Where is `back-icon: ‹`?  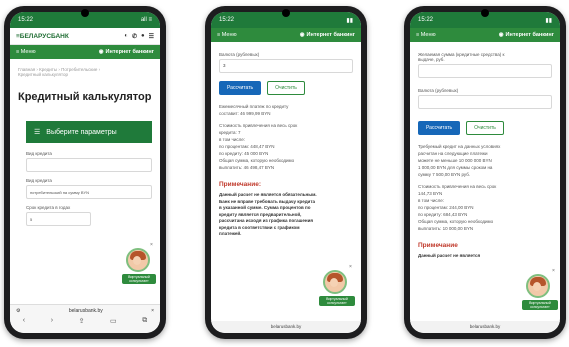
back-icon: ‹ is located at coordinates (24, 321).